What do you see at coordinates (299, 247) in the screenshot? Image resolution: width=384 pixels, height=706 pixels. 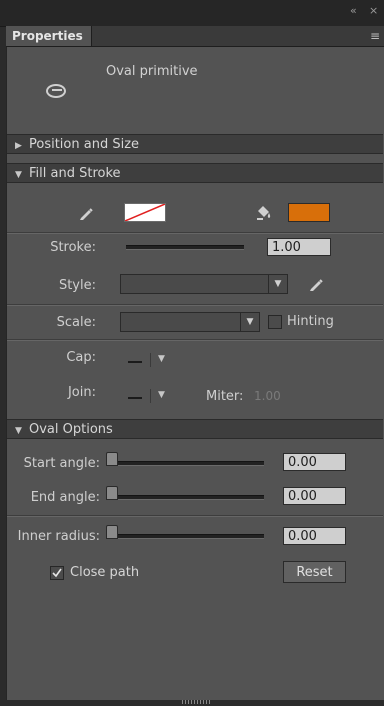 I see `stroke-width-input: 1.00` at bounding box center [299, 247].